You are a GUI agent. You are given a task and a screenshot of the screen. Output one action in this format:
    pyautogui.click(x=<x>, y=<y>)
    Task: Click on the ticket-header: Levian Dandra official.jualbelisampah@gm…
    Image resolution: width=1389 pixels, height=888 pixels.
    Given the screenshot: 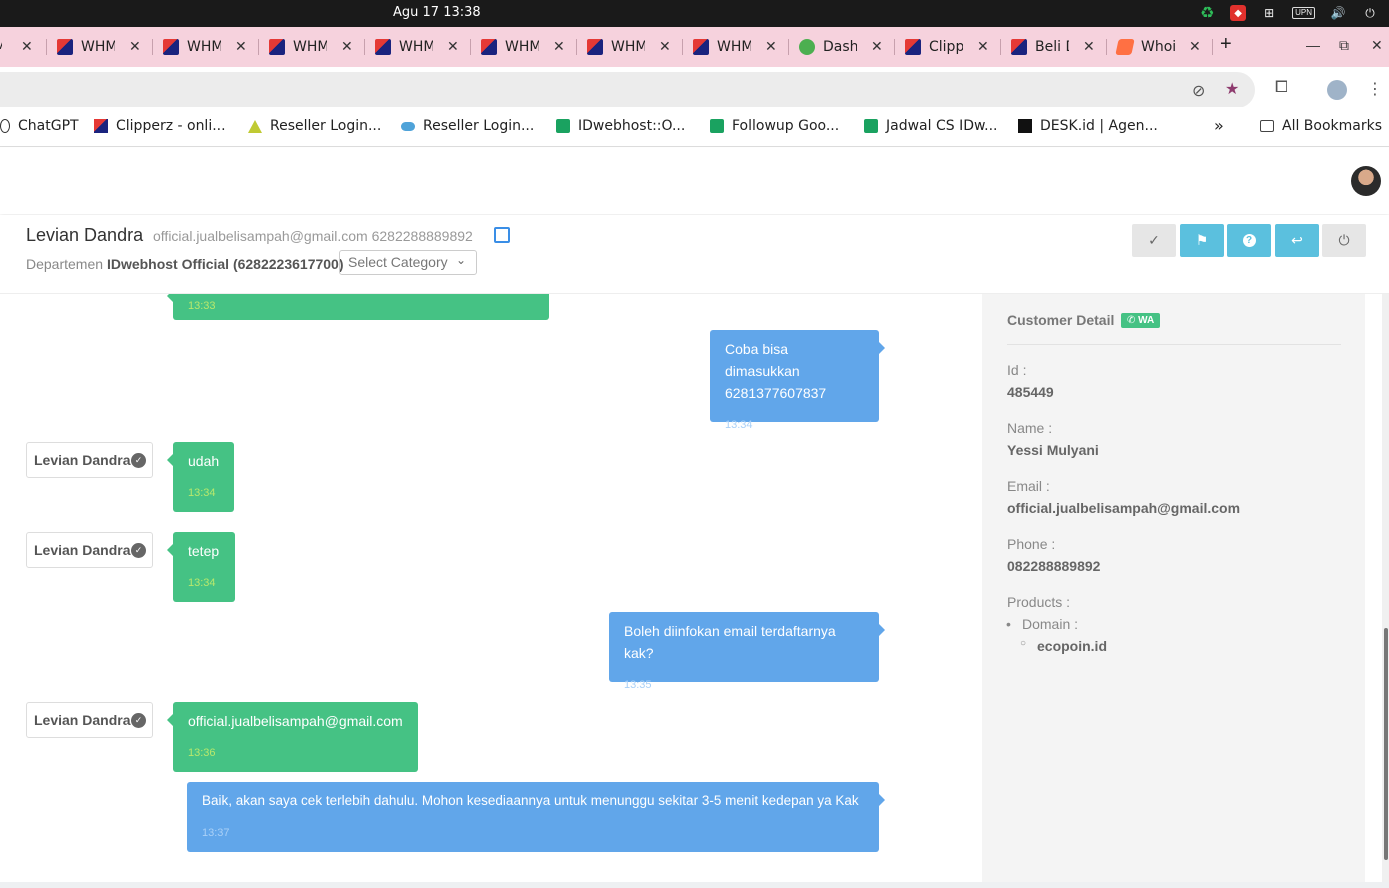 What is the action you would take?
    pyautogui.click(x=694, y=254)
    